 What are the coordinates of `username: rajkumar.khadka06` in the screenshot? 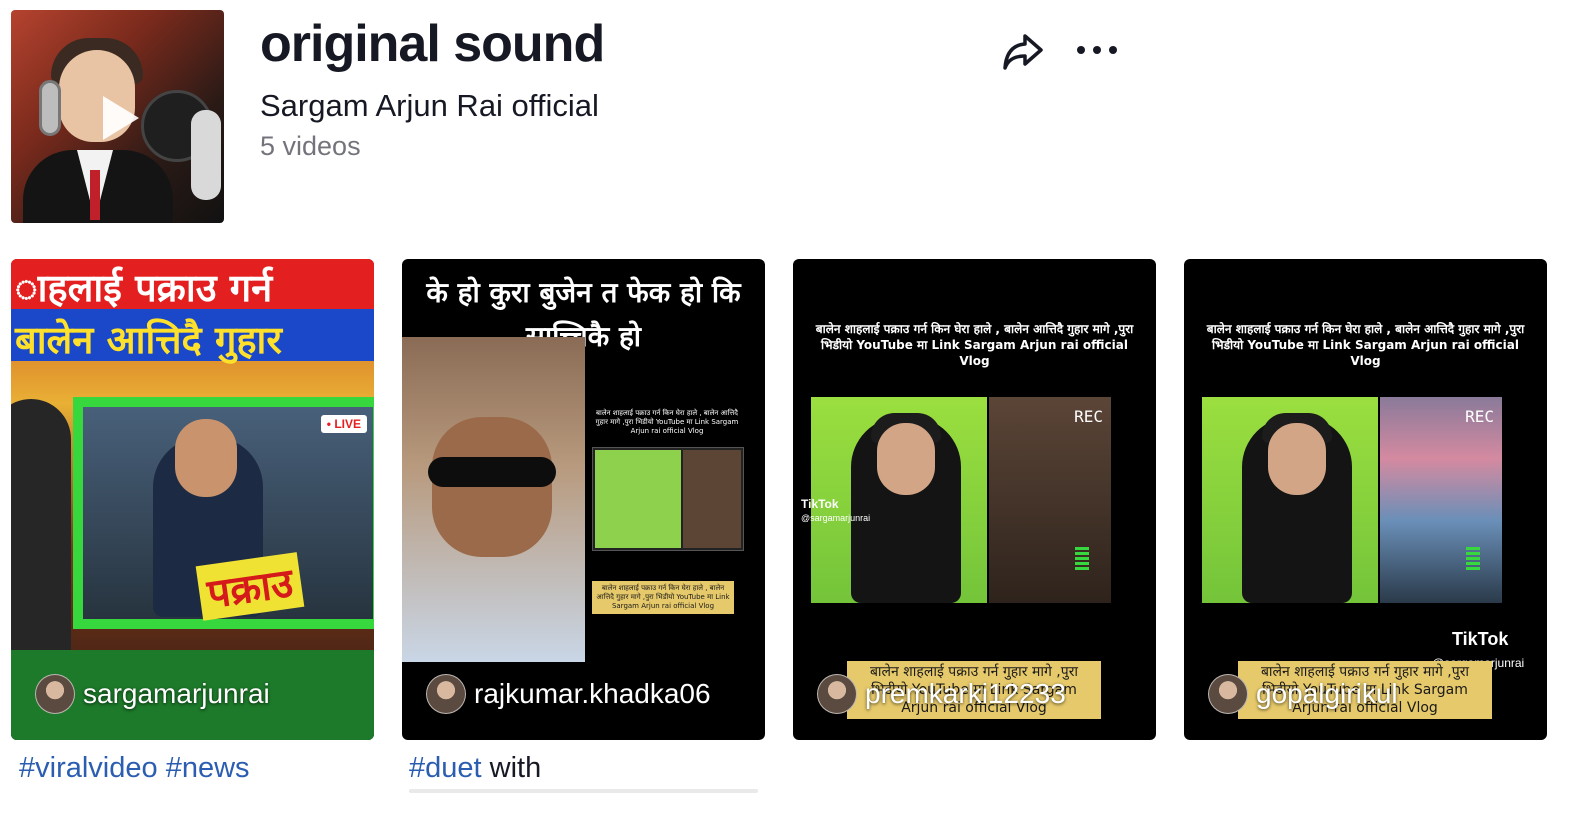 It's located at (592, 693).